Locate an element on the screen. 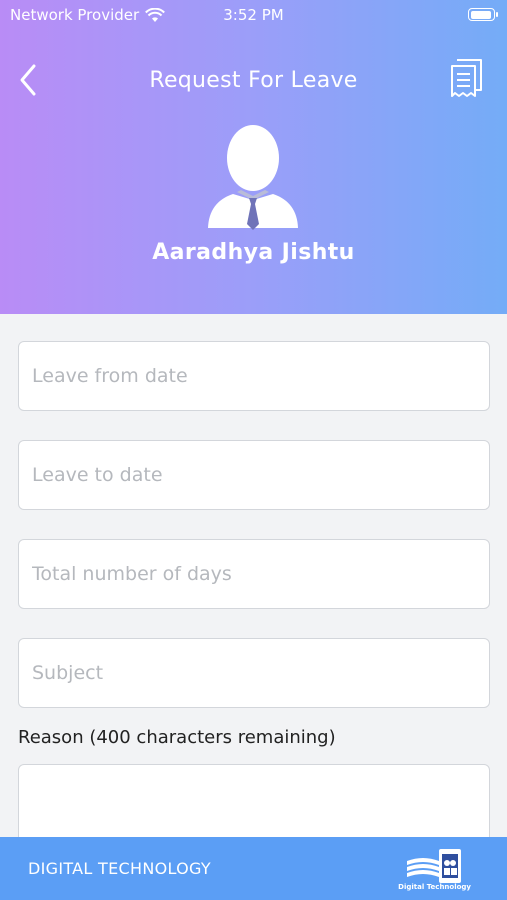 The image size is (507, 900). leave-to-date-input is located at coordinates (254, 475).